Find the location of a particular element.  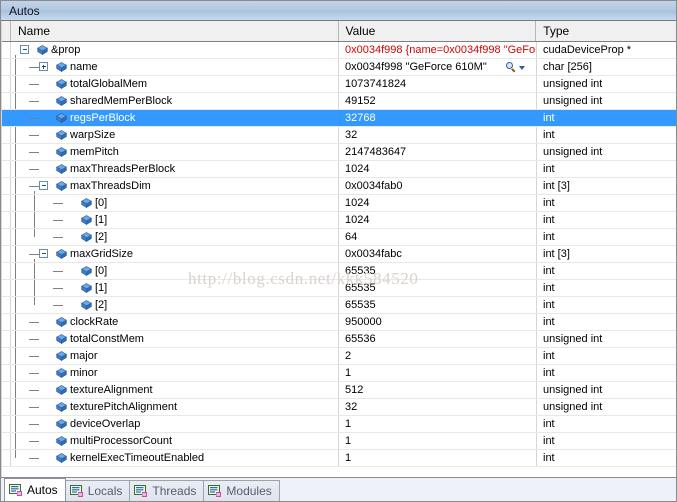

table-row: name 0x0034f998 "GeForce 610M" char [256] is located at coordinates (339, 67).